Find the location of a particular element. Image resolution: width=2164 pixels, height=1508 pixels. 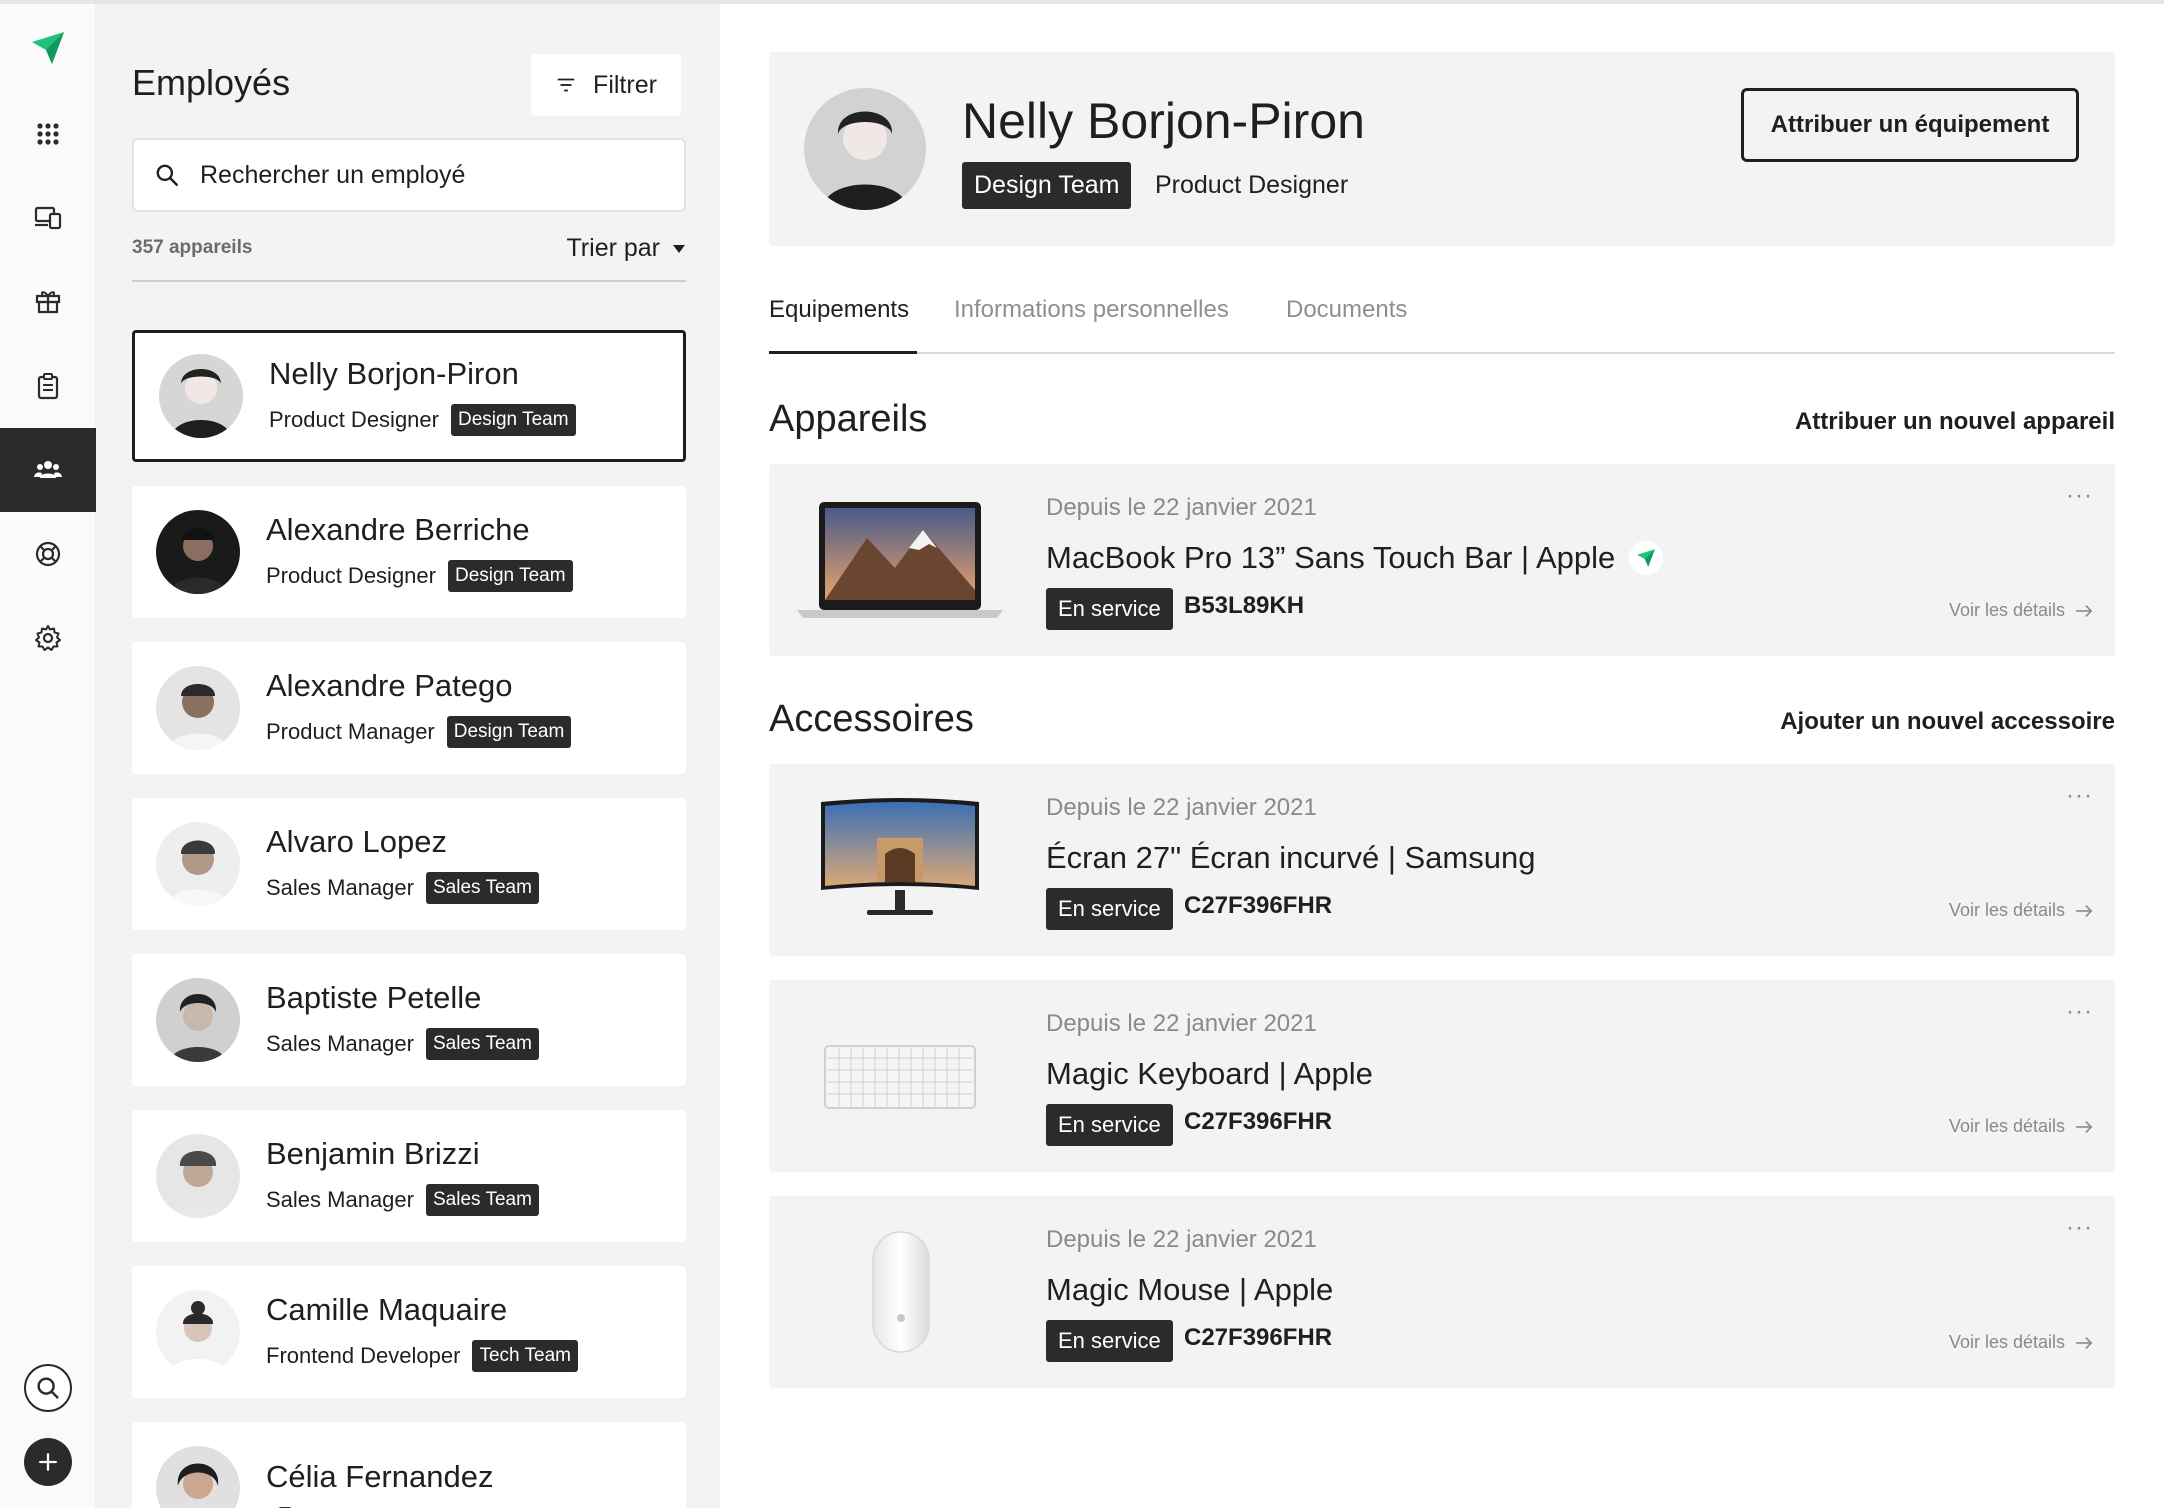

device-name: MacBook Pro 13” Sans Touch Bar | Apple is located at coordinates (1355, 558).